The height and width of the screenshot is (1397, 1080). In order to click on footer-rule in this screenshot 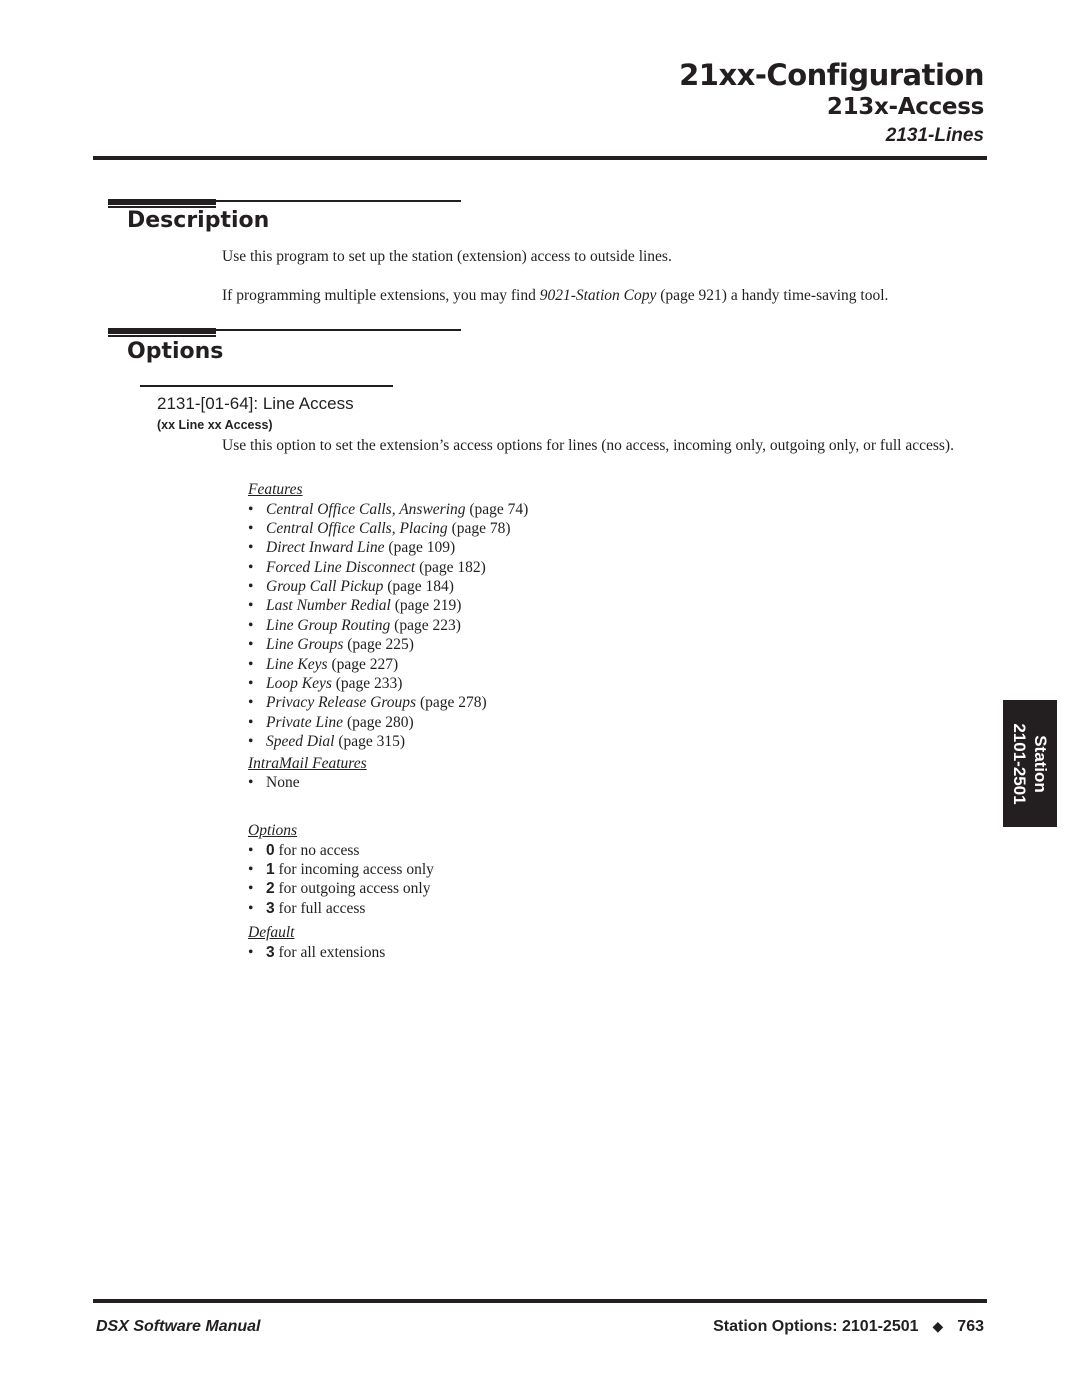, I will do `click(540, 1301)`.